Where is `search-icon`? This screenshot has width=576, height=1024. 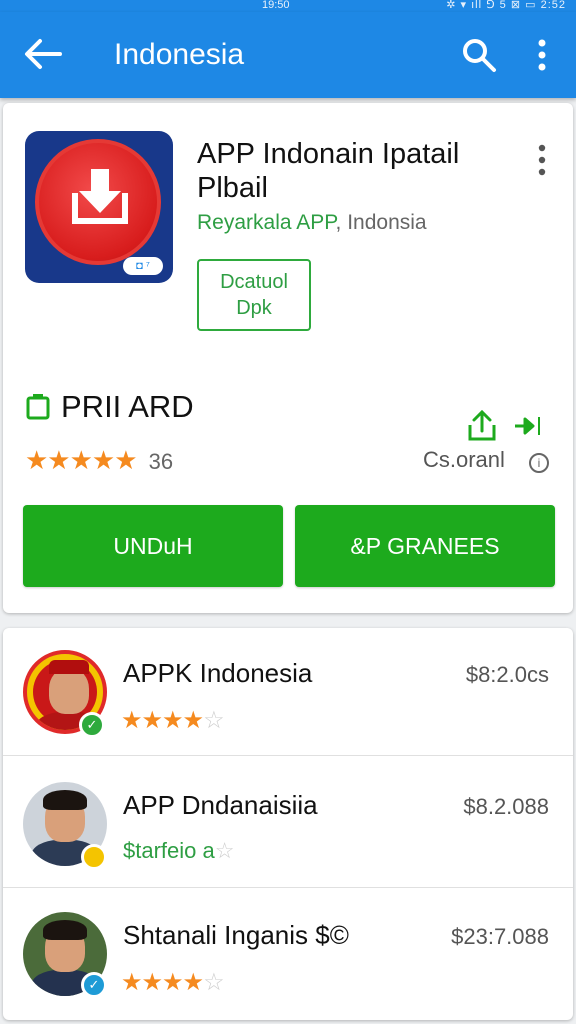 search-icon is located at coordinates (479, 55).